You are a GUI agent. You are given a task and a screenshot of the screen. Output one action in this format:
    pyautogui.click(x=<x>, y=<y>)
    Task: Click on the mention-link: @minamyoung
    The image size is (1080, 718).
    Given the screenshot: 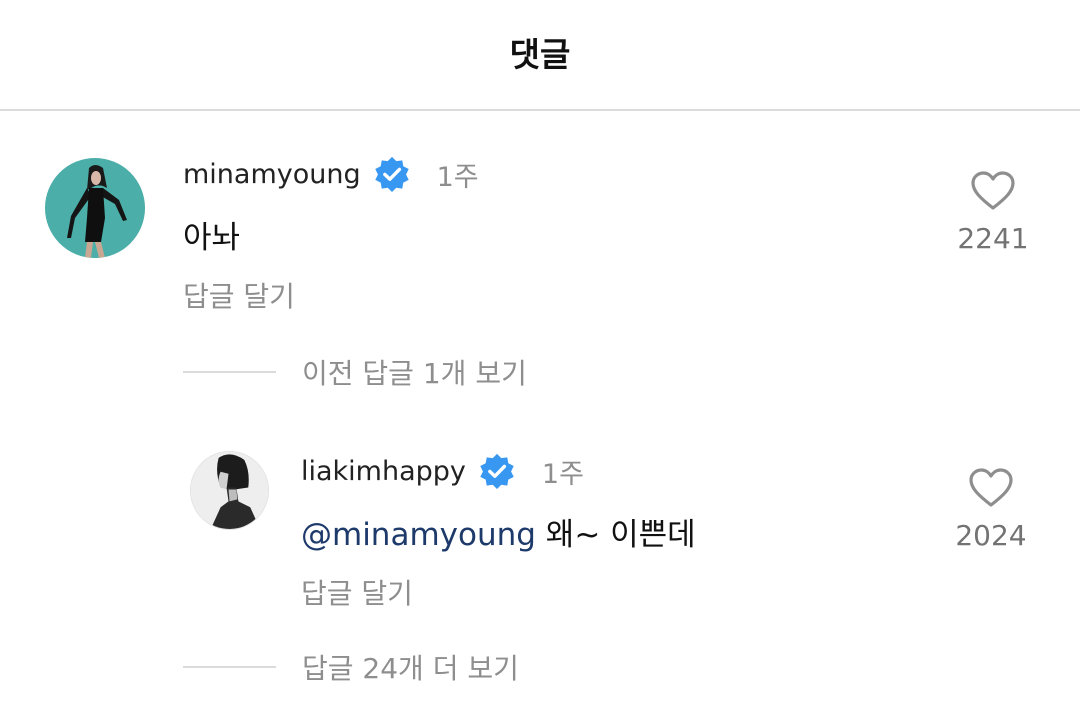 What is the action you would take?
    pyautogui.click(x=418, y=535)
    